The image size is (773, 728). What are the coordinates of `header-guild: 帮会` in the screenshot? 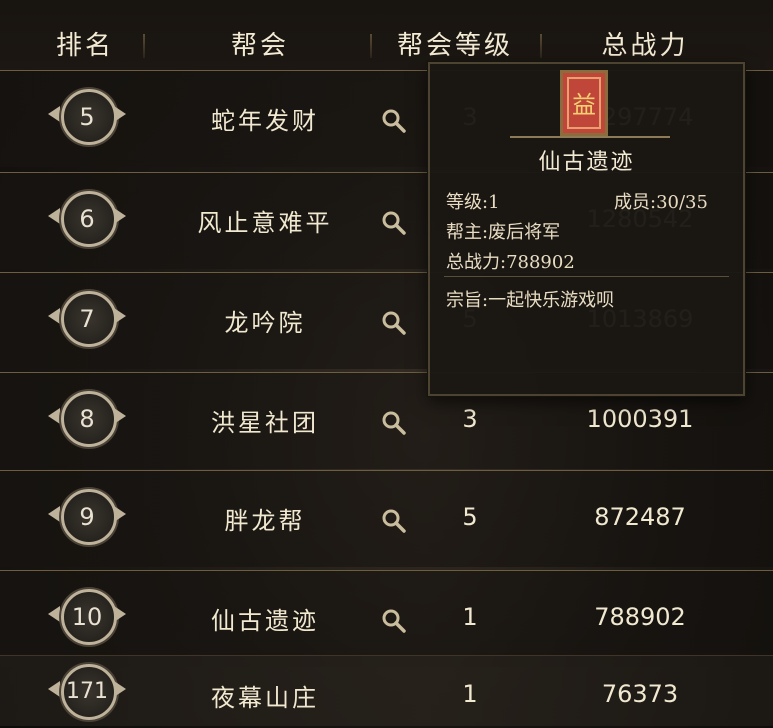 It's located at (259, 46).